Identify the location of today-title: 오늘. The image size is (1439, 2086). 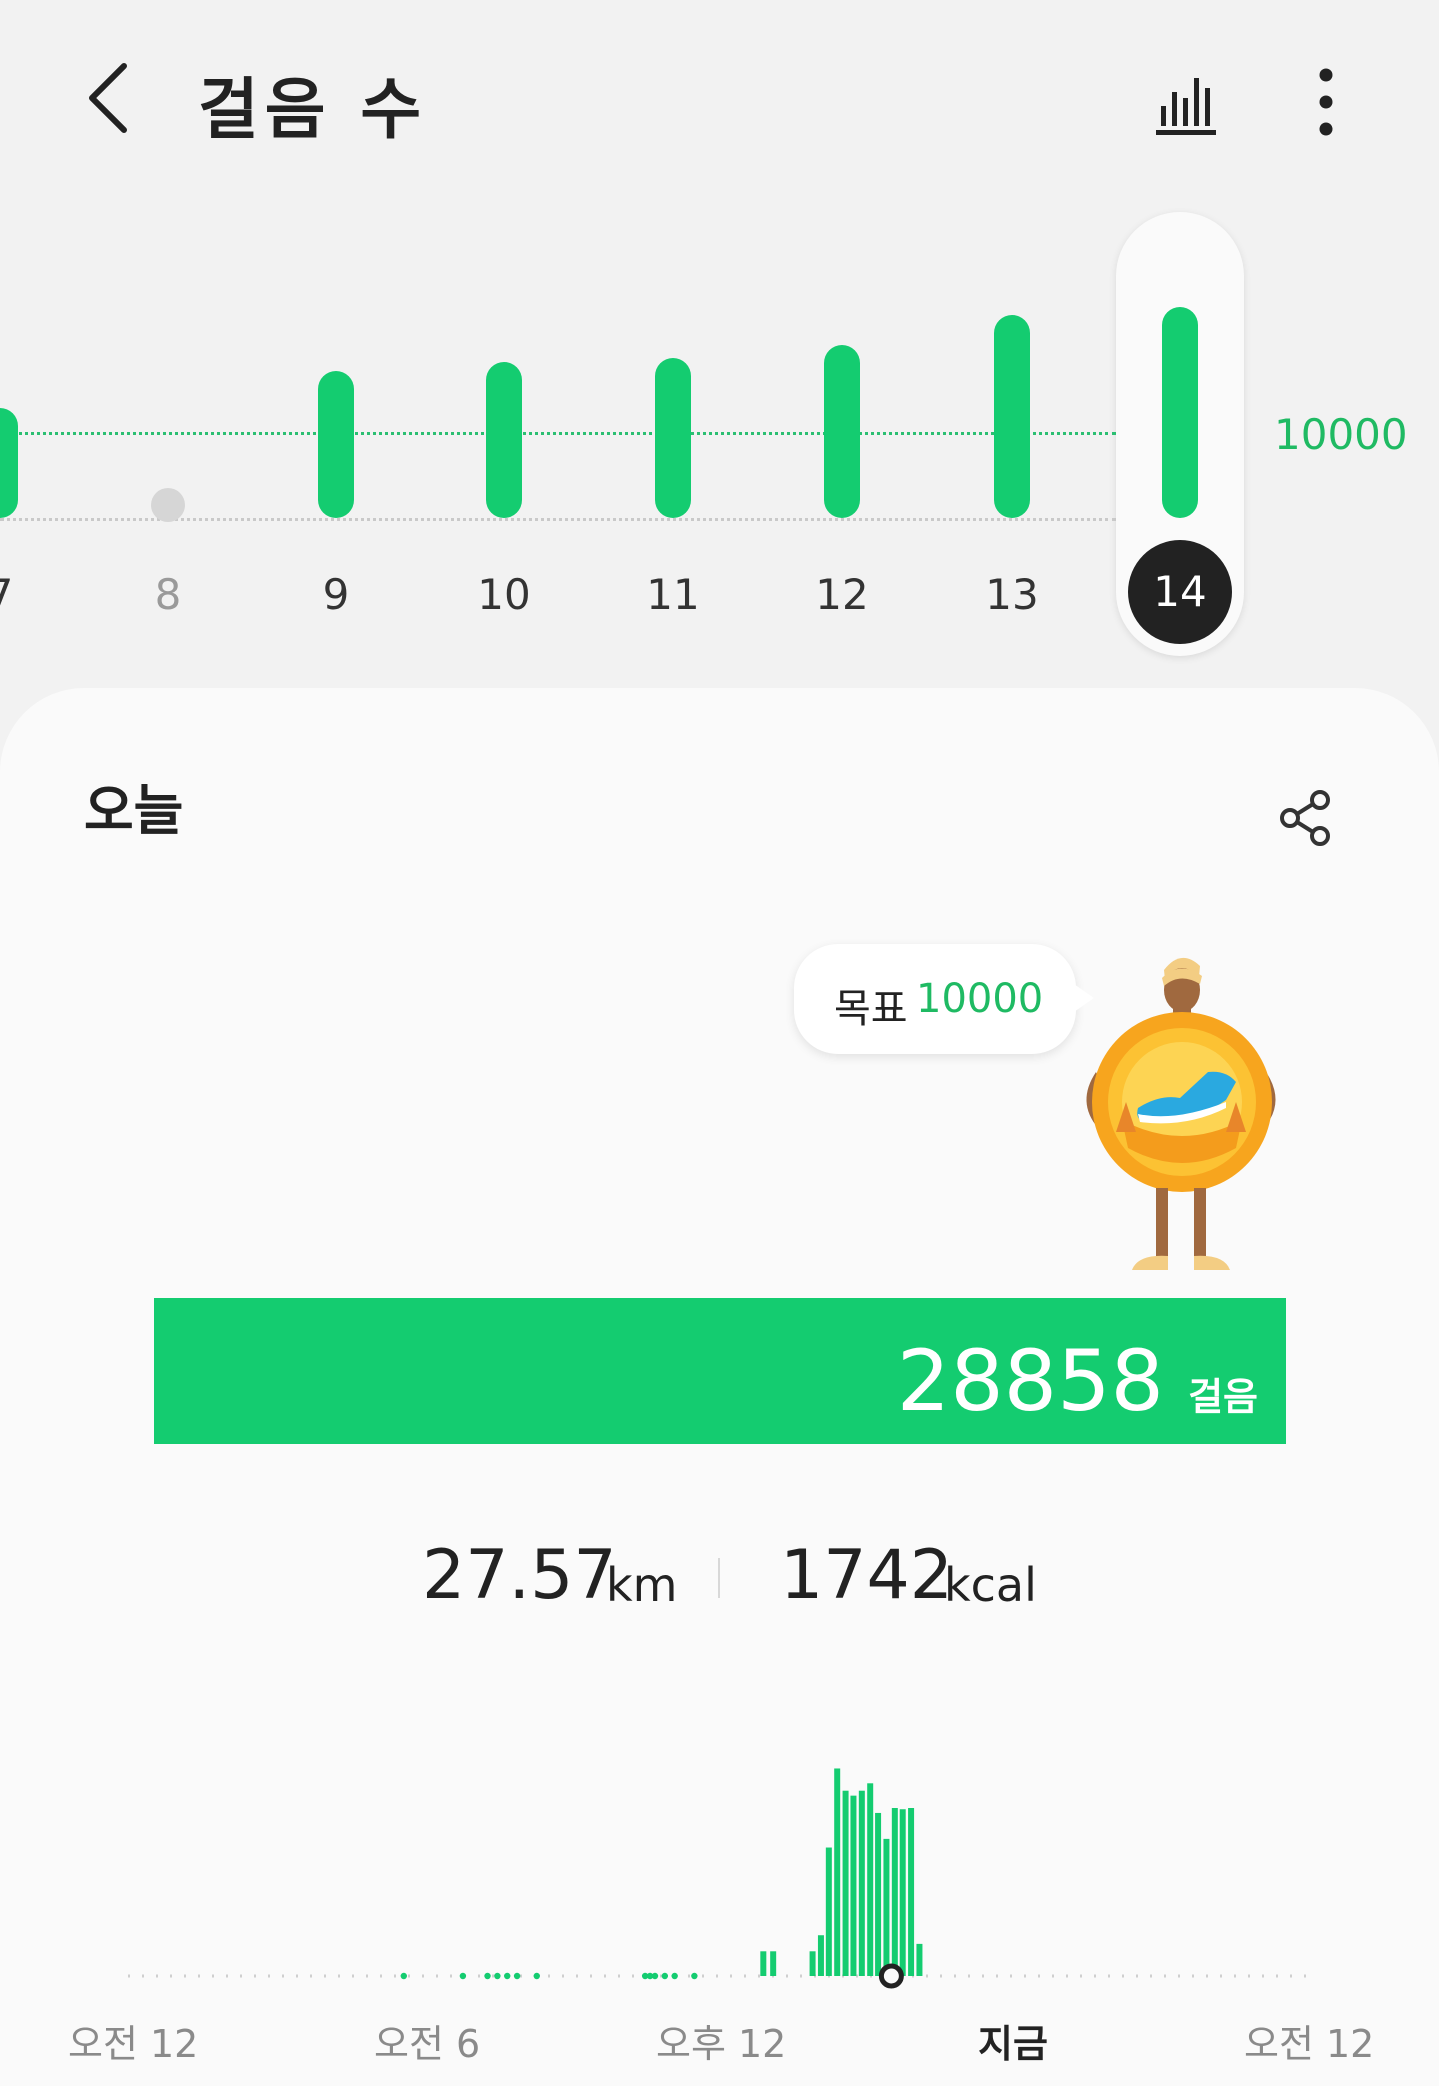
(134, 810).